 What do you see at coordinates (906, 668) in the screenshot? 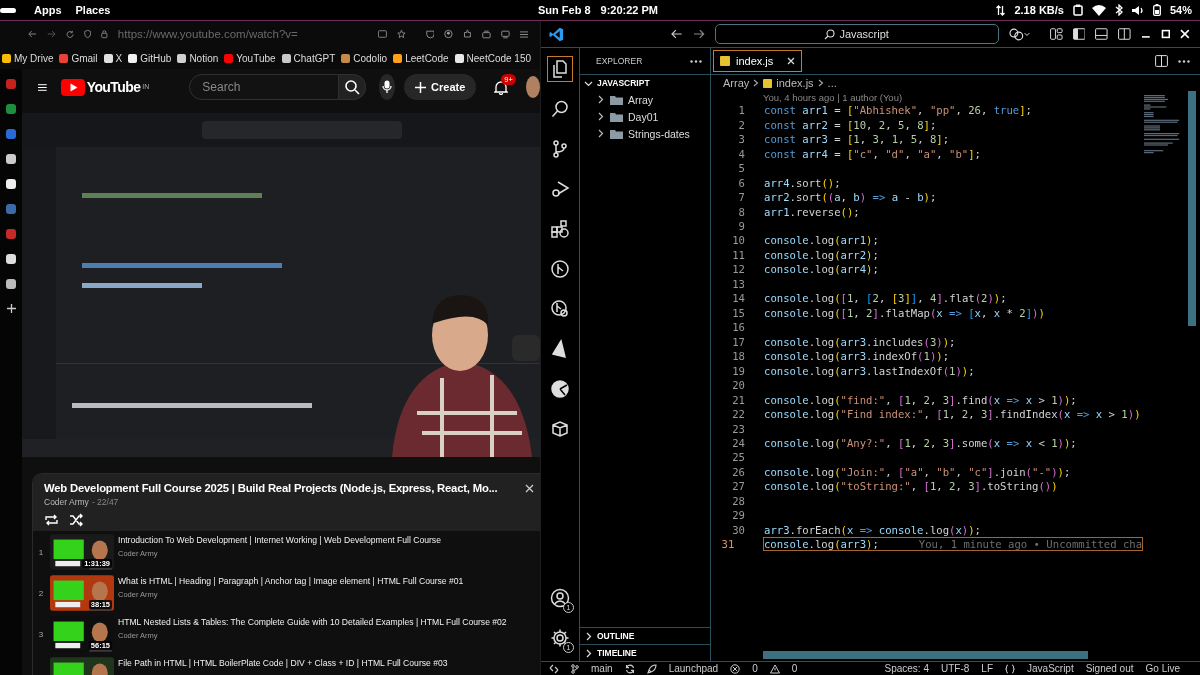
I see `indentation-status: Spaces: 4` at bounding box center [906, 668].